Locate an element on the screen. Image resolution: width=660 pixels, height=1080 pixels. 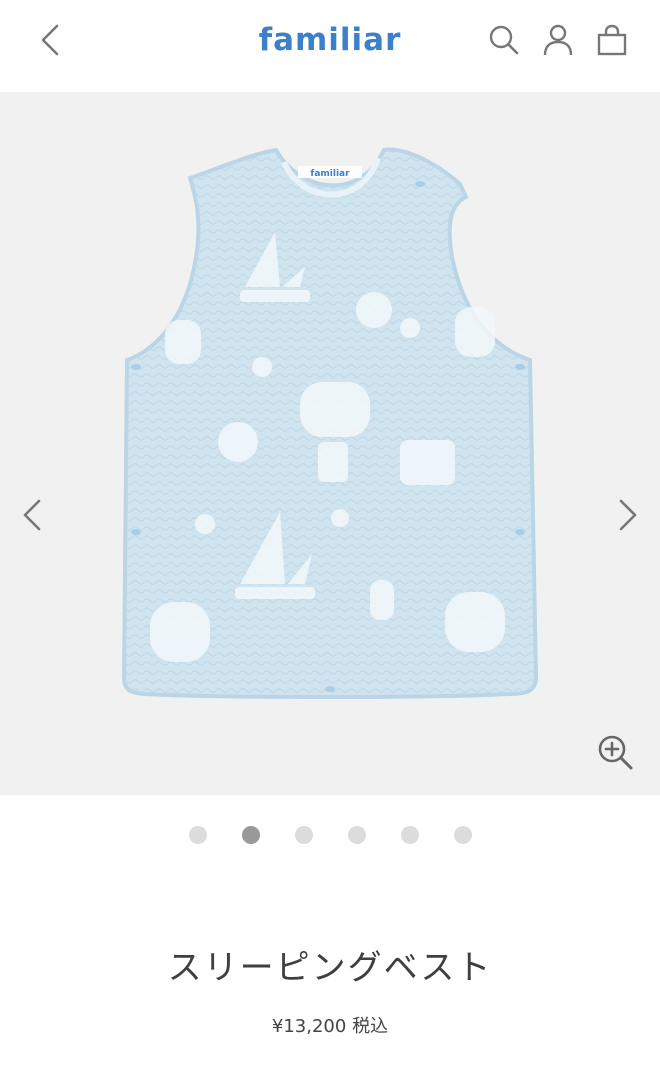
svg-text: familiar is located at coordinates (330, 174).